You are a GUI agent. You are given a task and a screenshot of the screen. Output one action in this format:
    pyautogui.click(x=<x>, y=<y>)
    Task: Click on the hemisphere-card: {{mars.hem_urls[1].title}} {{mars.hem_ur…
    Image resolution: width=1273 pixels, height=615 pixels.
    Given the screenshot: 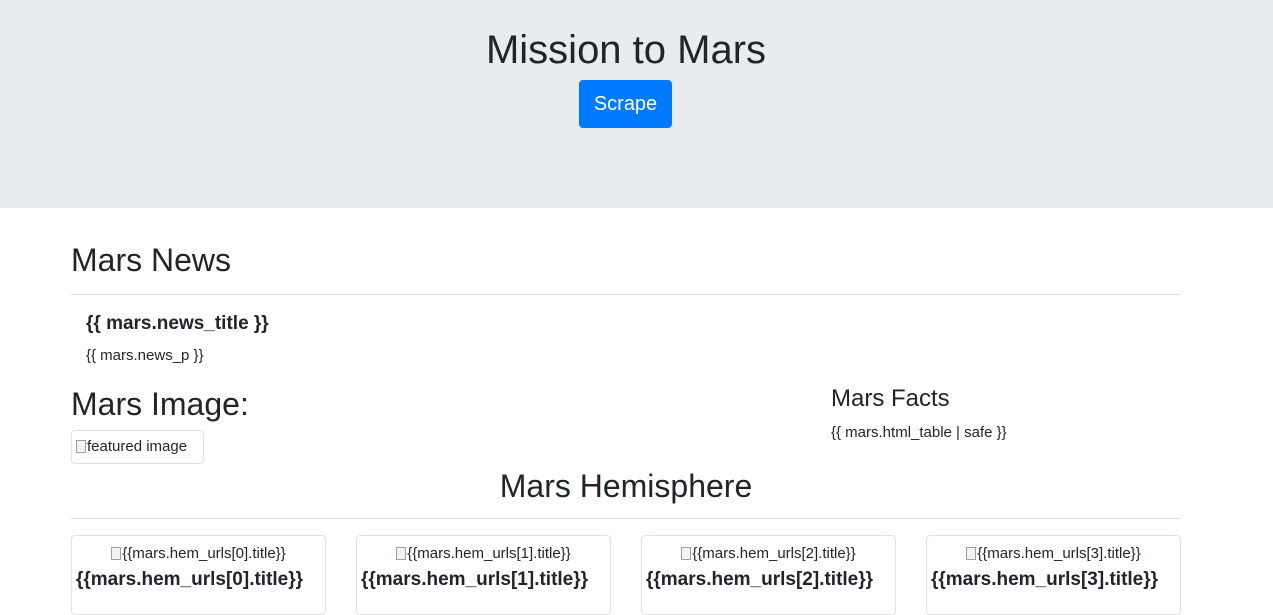 What is the action you would take?
    pyautogui.click(x=483, y=575)
    